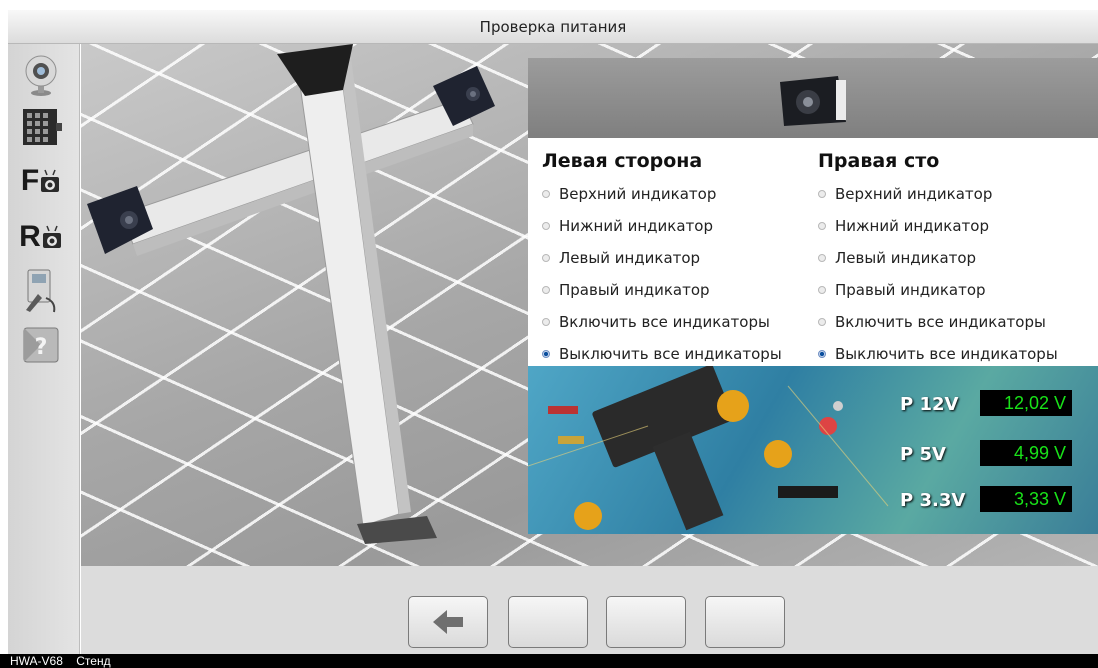 The width and height of the screenshot is (1098, 668). Describe the element at coordinates (813, 101) in the screenshot. I see `camera-head-icon` at that location.